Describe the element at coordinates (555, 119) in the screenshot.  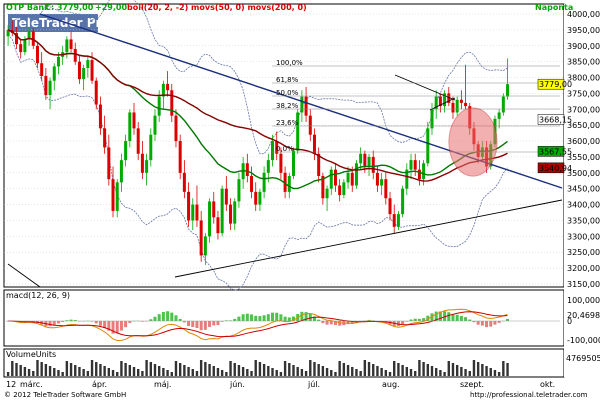
I see `price-marker-label: 3668,15` at that location.